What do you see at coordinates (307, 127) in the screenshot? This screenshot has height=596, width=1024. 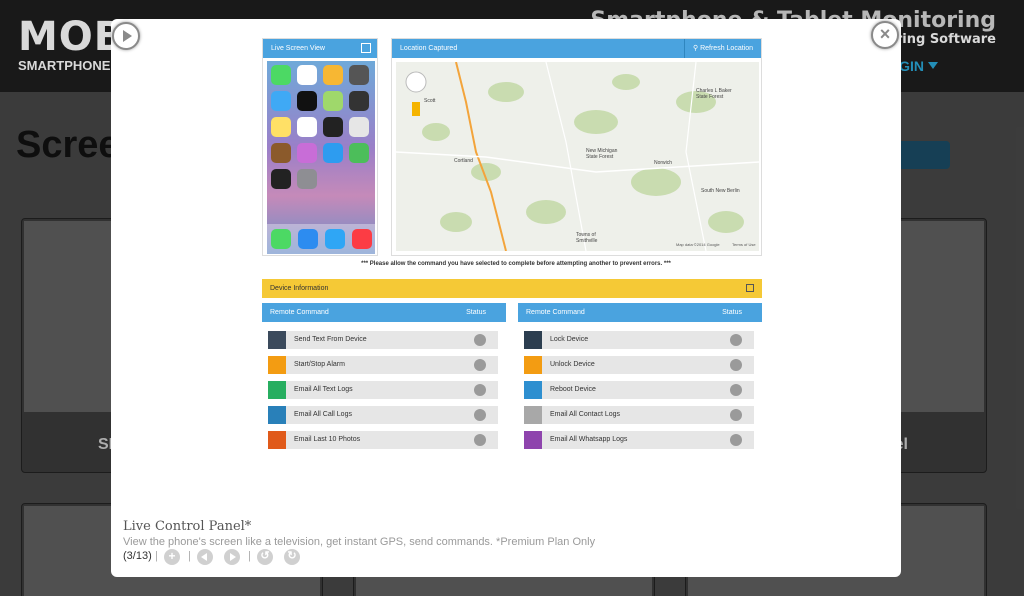 I see `reminders-icon` at bounding box center [307, 127].